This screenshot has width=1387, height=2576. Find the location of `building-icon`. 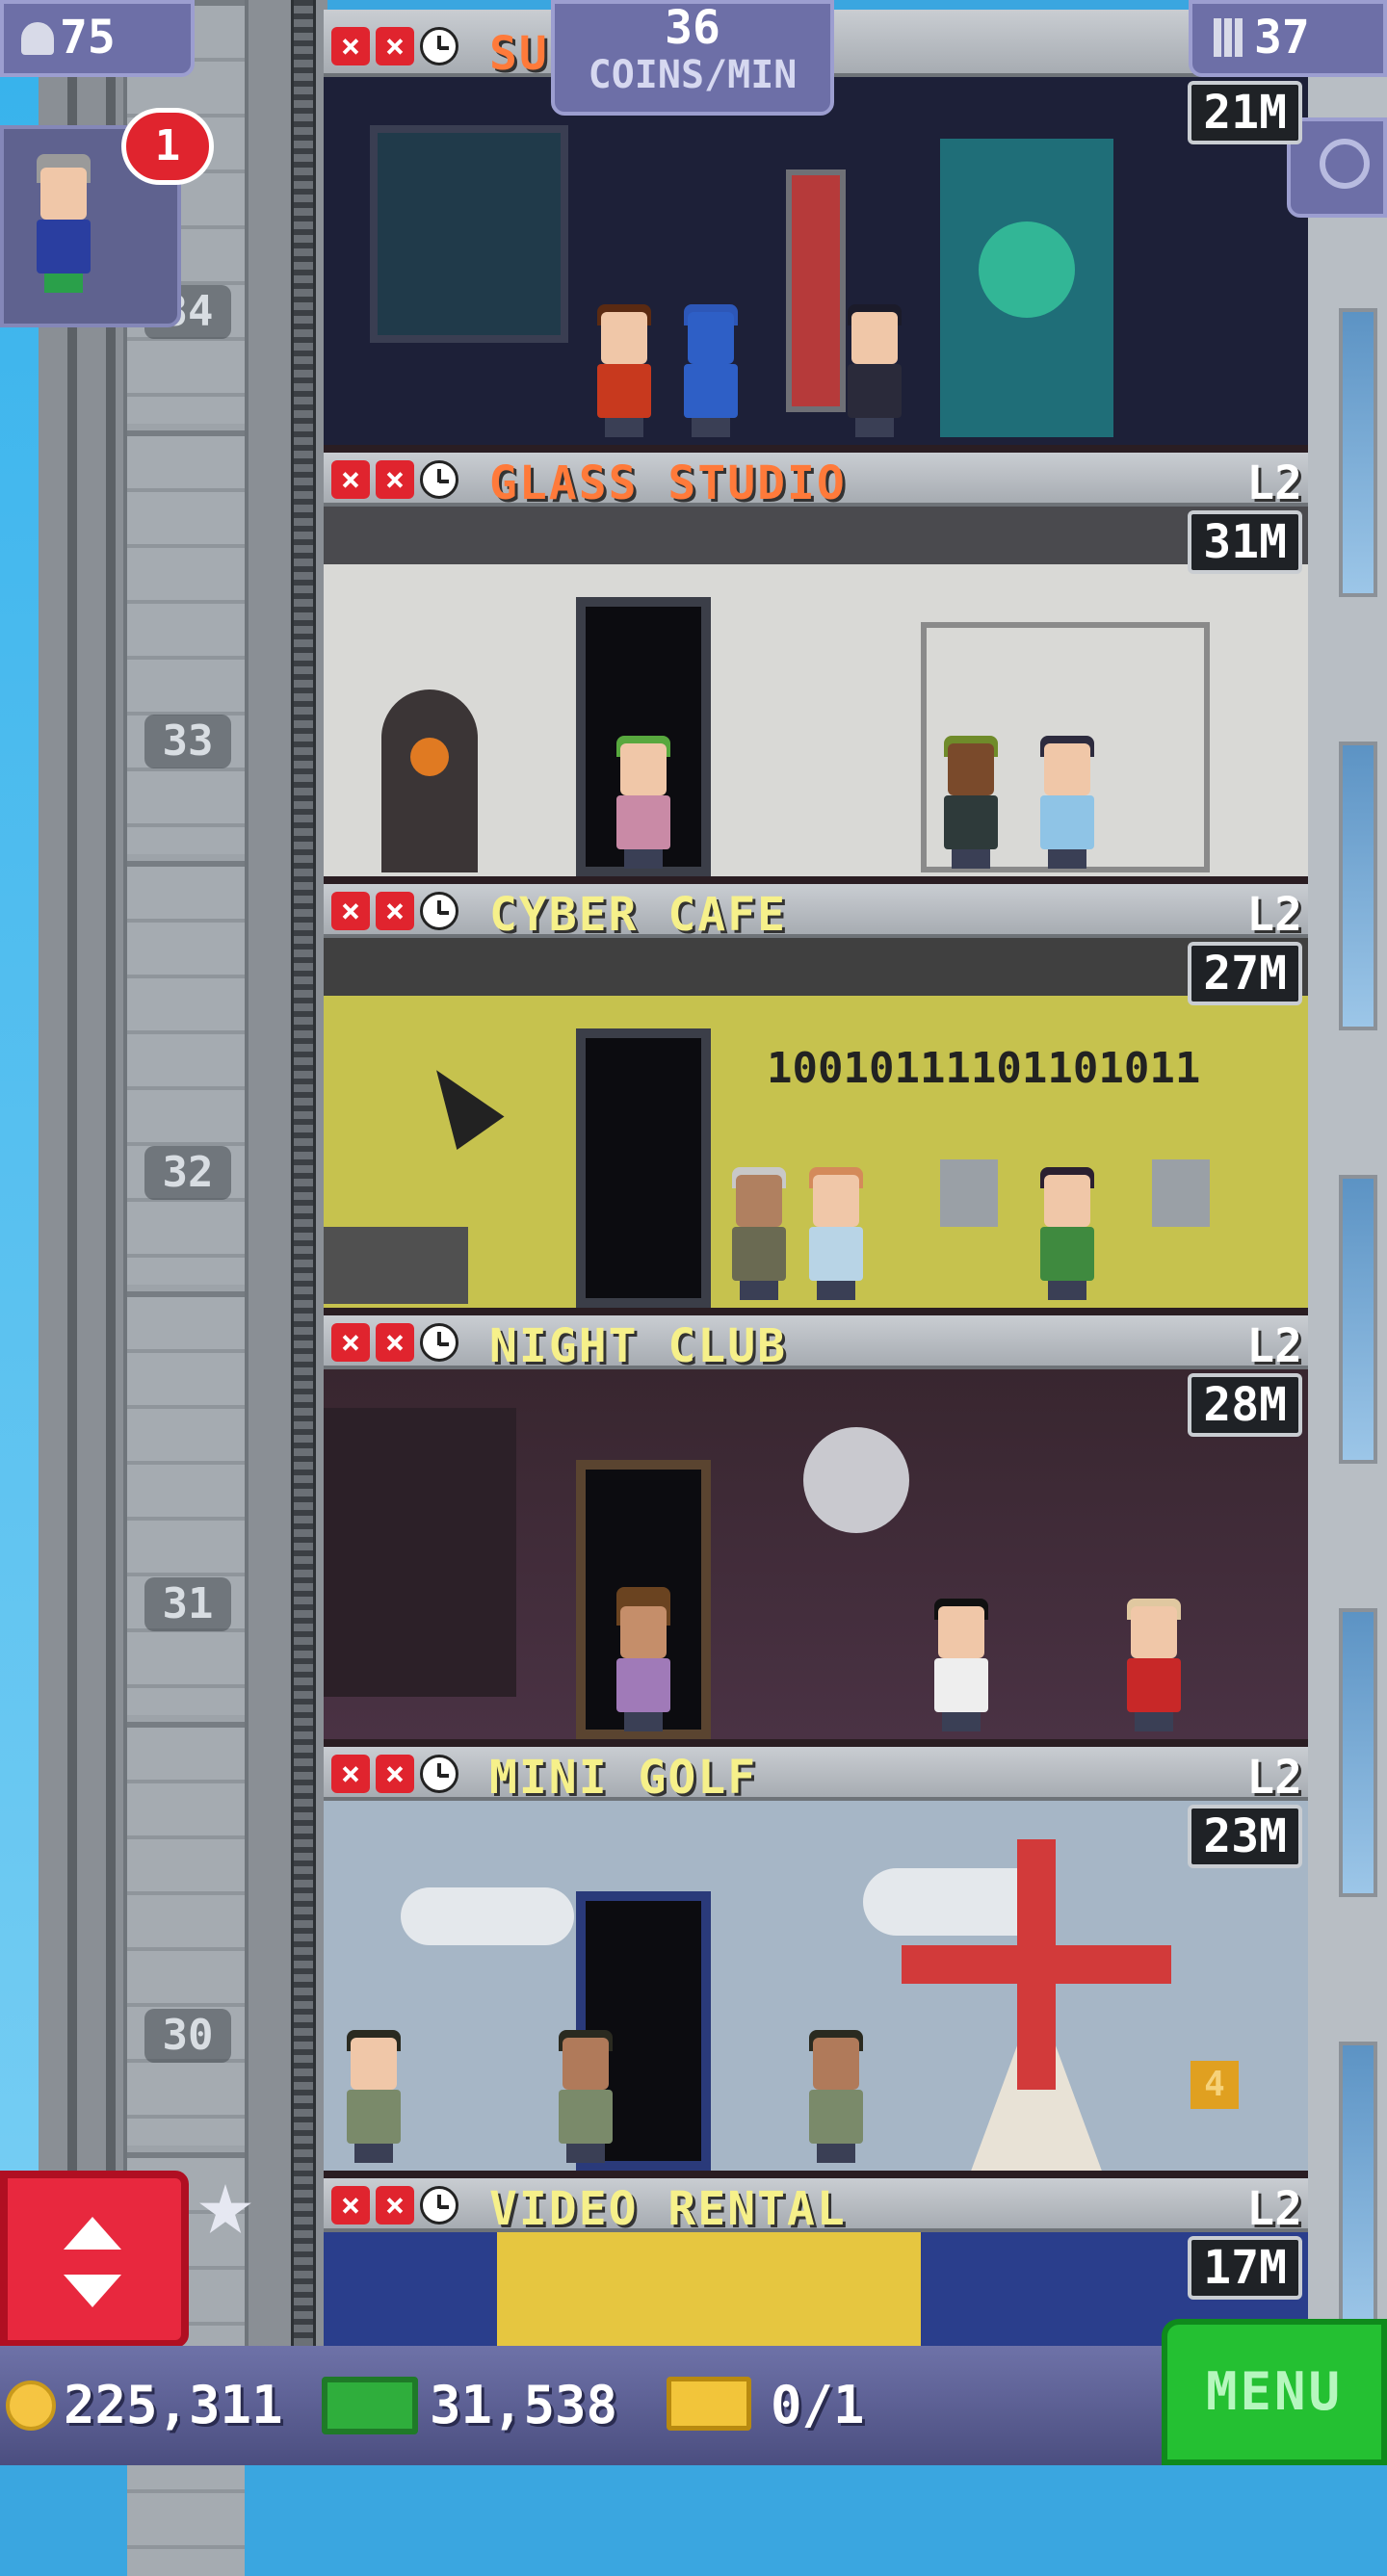

building-icon is located at coordinates (1228, 37).